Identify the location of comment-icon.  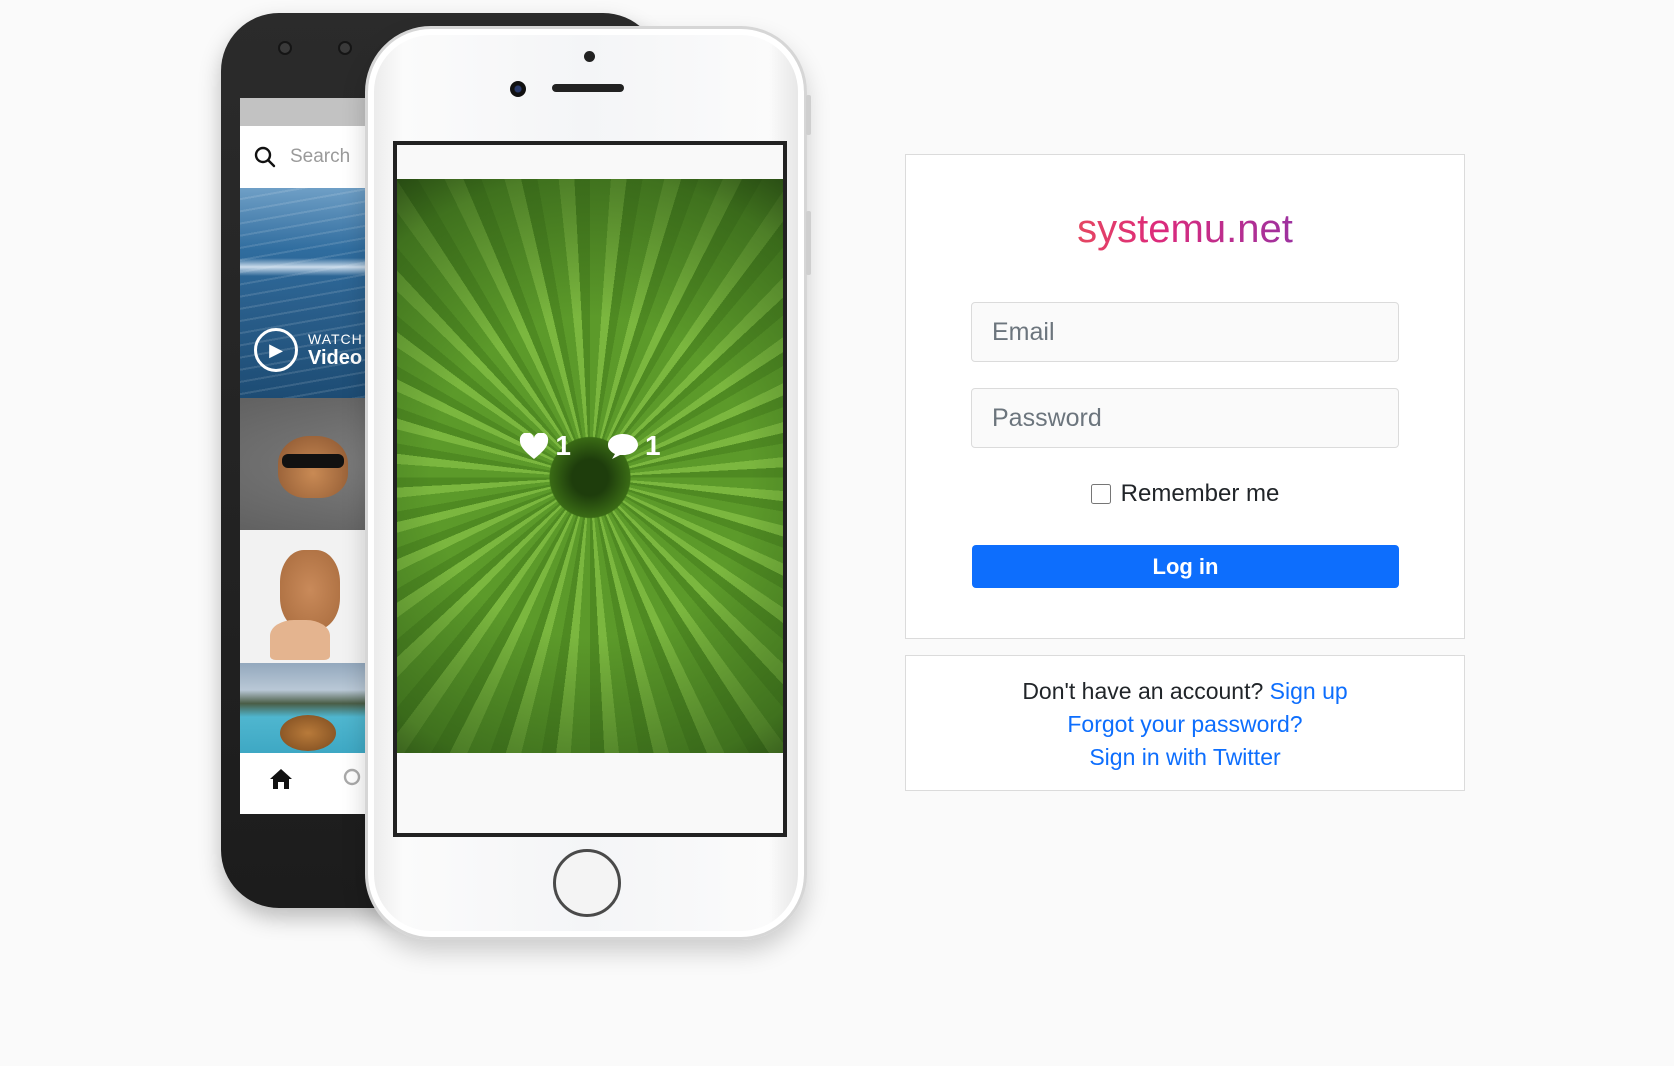
(623, 446).